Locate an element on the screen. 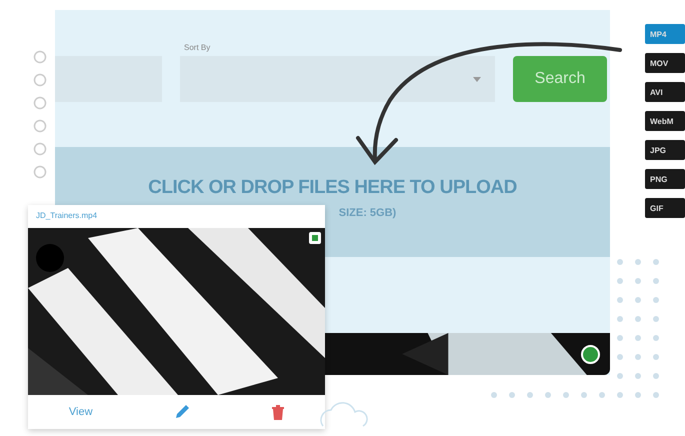 The height and width of the screenshot is (436, 685). pencil-icon is located at coordinates (182, 412).